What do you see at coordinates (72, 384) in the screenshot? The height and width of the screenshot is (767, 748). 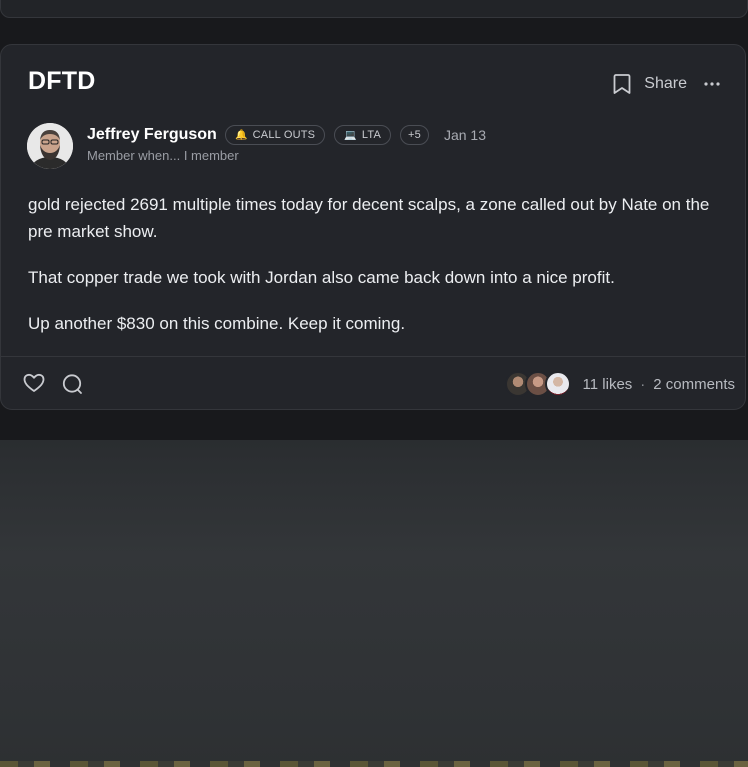 I see `comment-bubble-icon` at bounding box center [72, 384].